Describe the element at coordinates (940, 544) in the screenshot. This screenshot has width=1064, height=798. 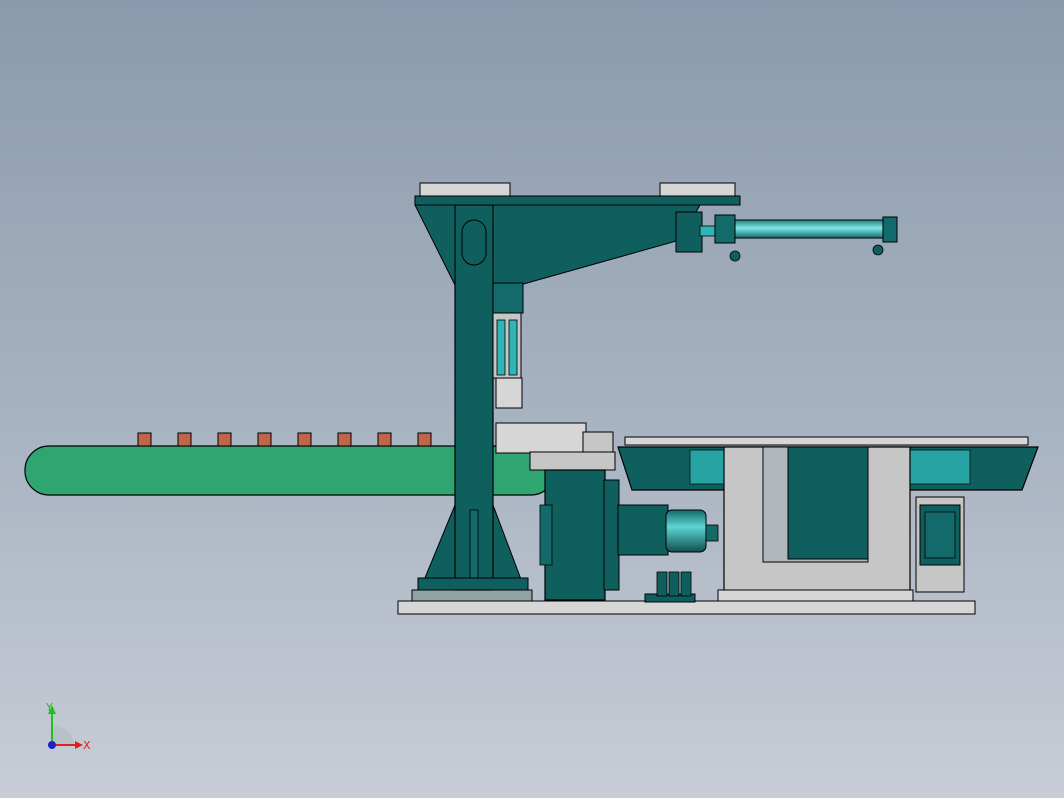
I see `control-box` at that location.